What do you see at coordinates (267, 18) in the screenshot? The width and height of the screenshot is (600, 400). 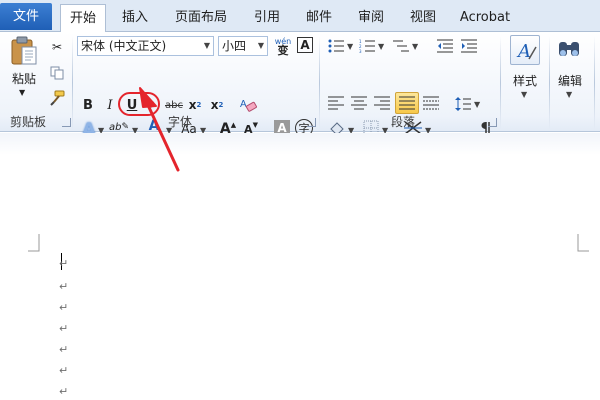 I see `tab-references: 引用` at bounding box center [267, 18].